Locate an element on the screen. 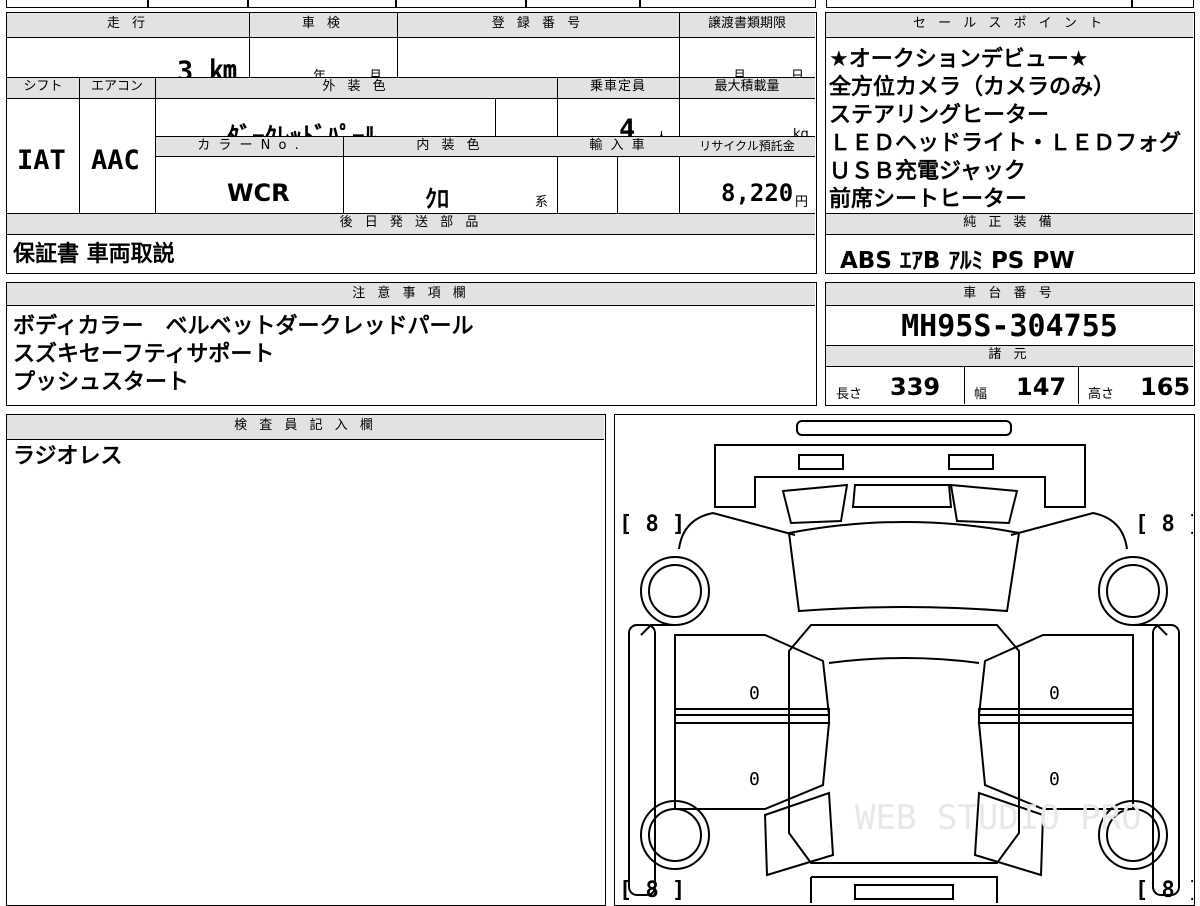 The width and height of the screenshot is (1200, 906). selling-point-item: ＬＥＤヘッドライト・ＬＥＤフォグ is located at coordinates (1005, 143).